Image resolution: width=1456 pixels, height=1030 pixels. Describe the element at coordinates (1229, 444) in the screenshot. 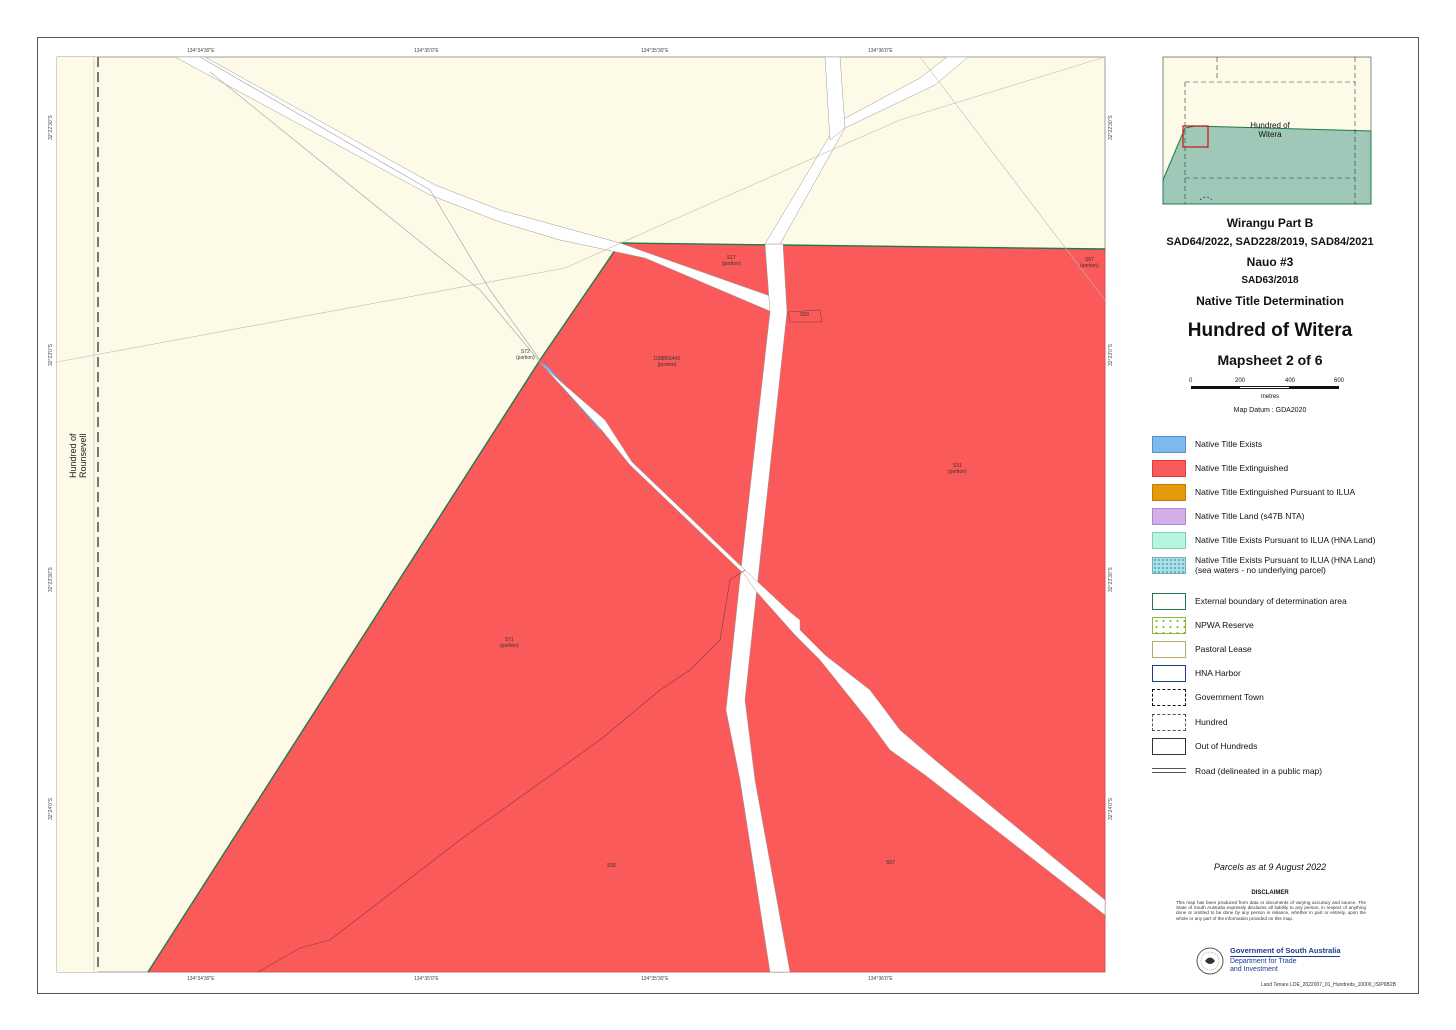

I see `legend-label: Native Title Exists` at that location.